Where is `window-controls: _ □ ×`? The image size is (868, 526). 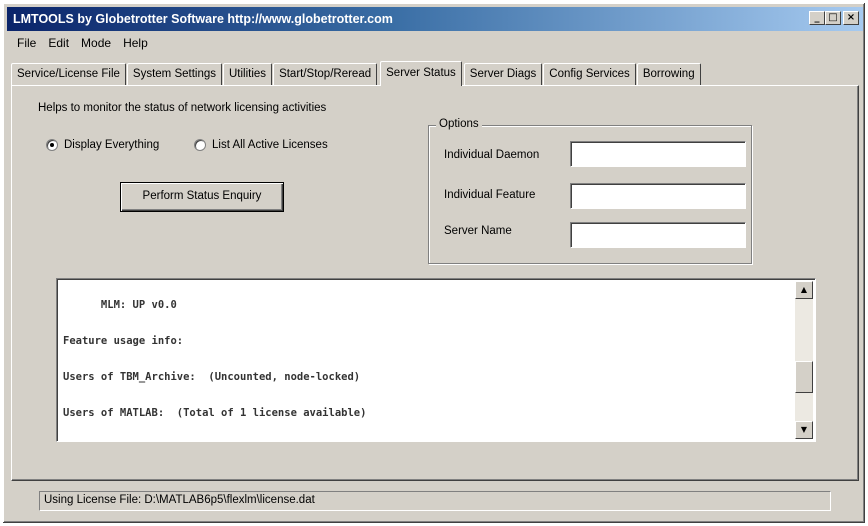
window-controls: _ □ × is located at coordinates (834, 18).